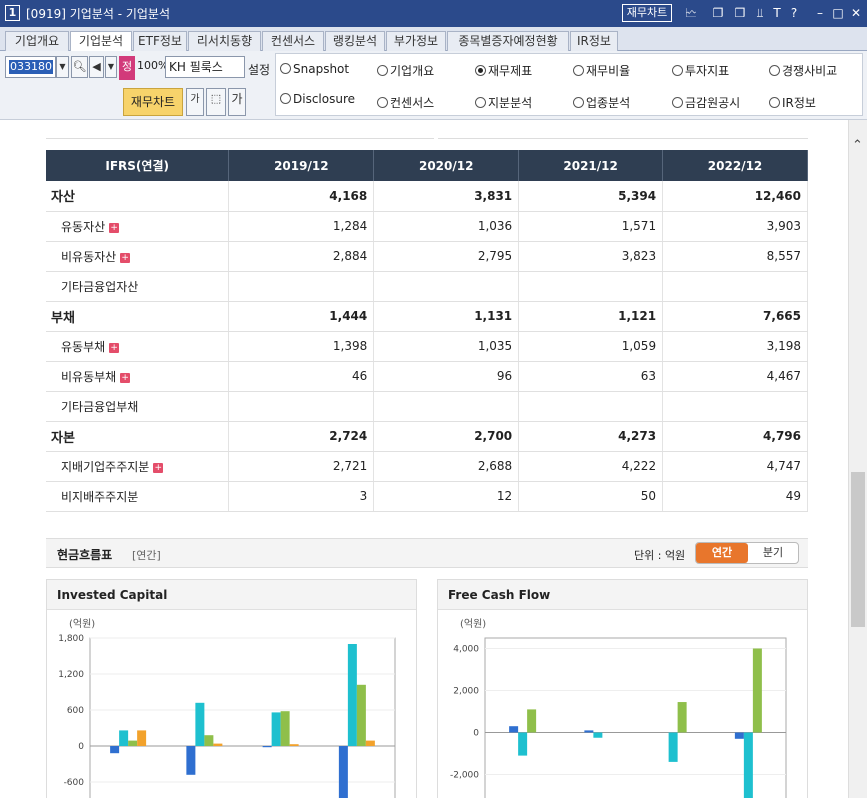  I want to click on table-cell: 3, so click(301, 496).